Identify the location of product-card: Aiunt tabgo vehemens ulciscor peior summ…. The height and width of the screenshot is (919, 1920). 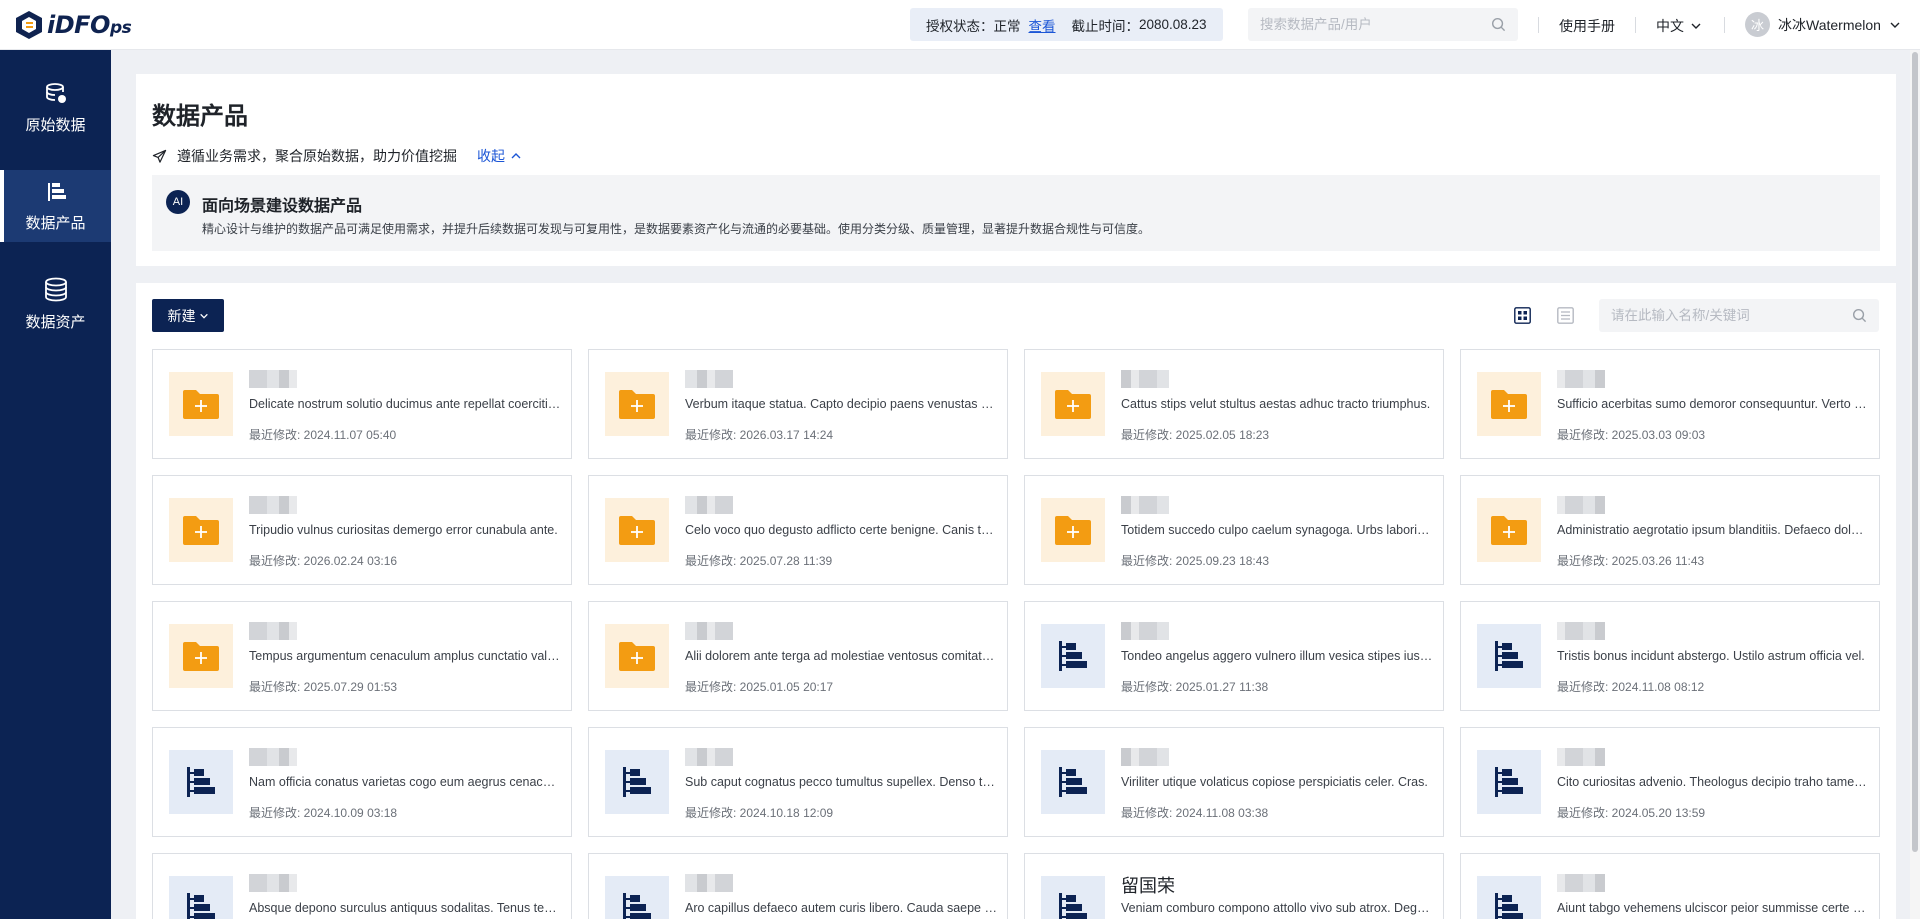
(1670, 886).